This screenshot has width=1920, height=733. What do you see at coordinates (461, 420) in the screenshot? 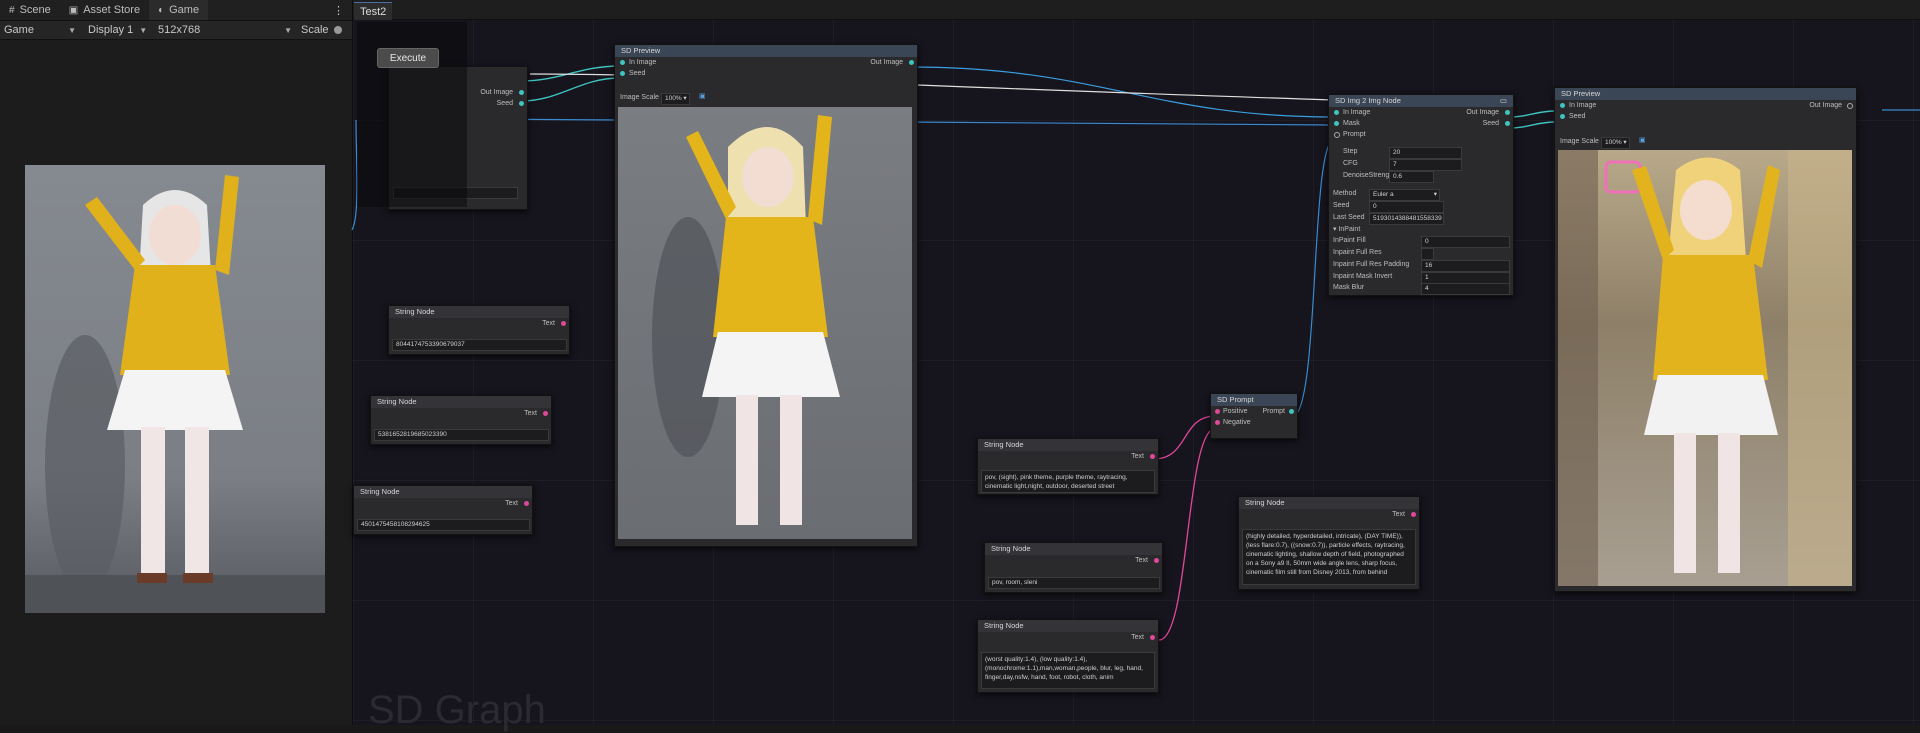
I see `string-node-2: String Node Text 5381652819685023390` at bounding box center [461, 420].